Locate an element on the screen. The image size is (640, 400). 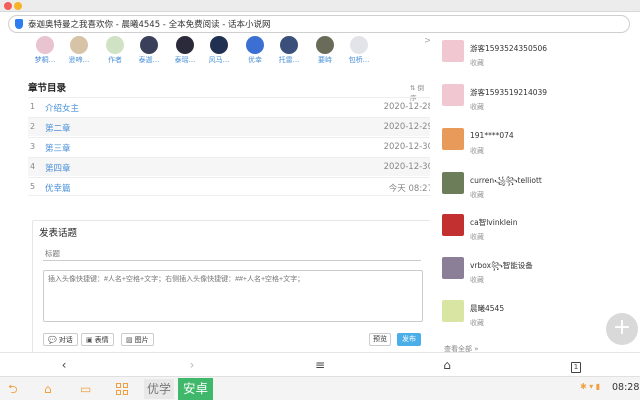
topic-content-textarea is located at coordinates (233, 296).